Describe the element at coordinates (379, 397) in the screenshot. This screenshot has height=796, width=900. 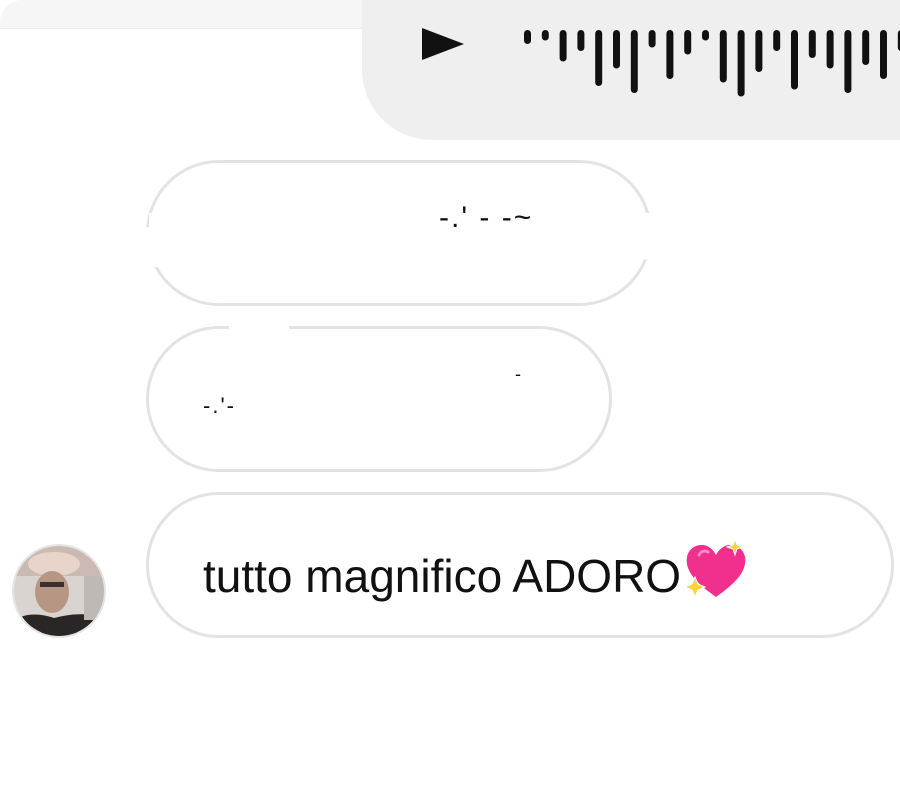
I see `message-bubble-redacted-2: -.'- -` at that location.